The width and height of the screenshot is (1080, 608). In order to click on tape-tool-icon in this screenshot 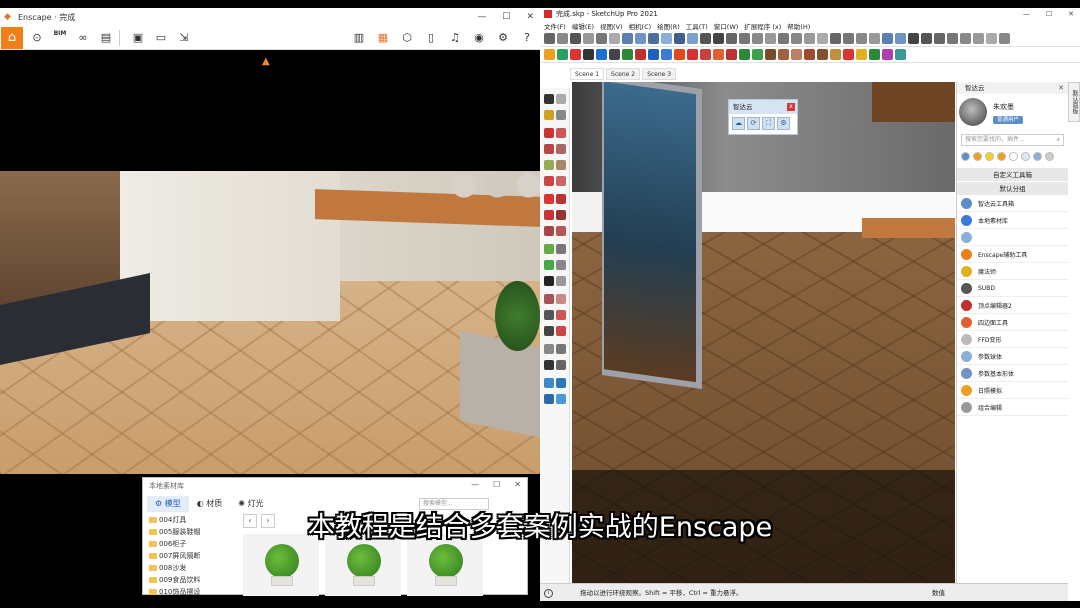, I will do `click(549, 249)`.